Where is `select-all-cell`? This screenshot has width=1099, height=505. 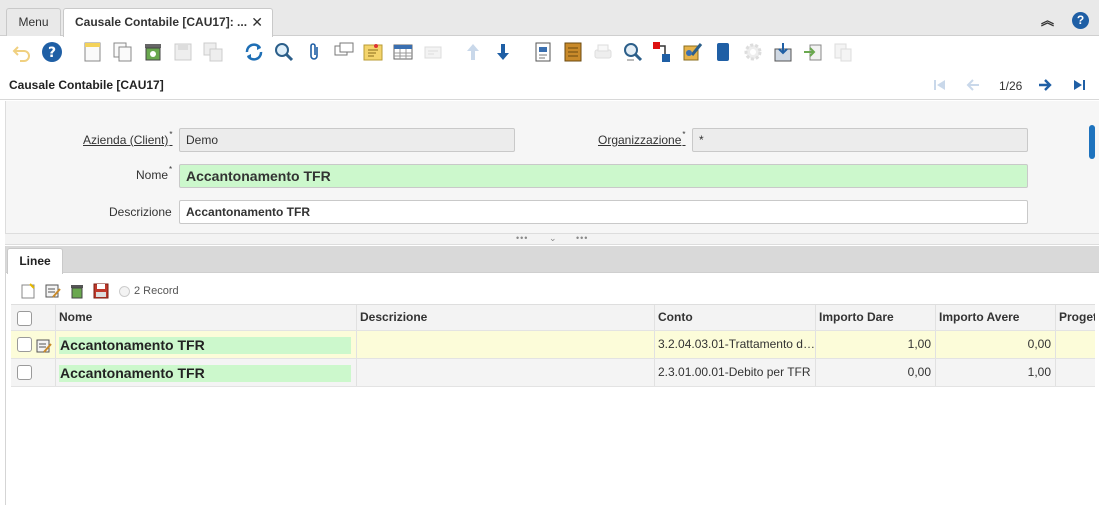 select-all-cell is located at coordinates (33, 317).